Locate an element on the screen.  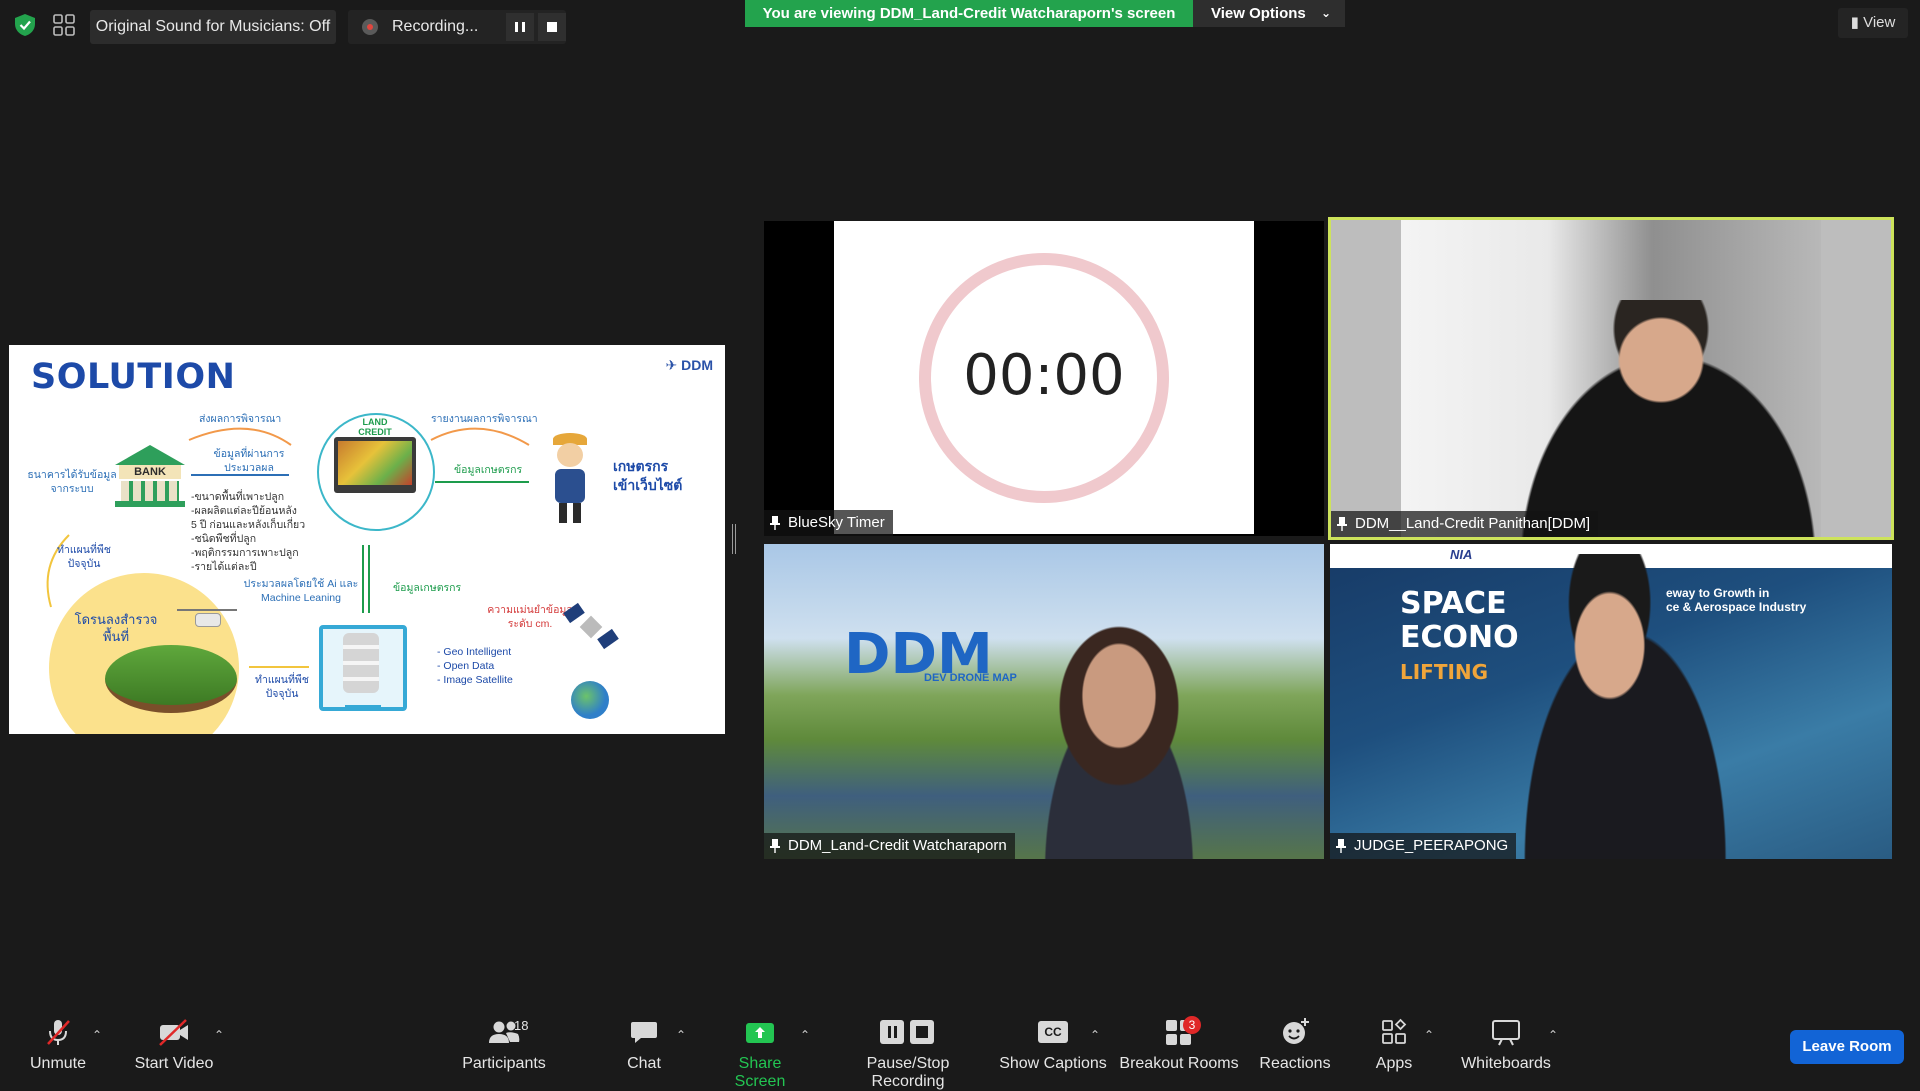
audio-options-caret-icon: ⌃ is located at coordinates (97, 1035).